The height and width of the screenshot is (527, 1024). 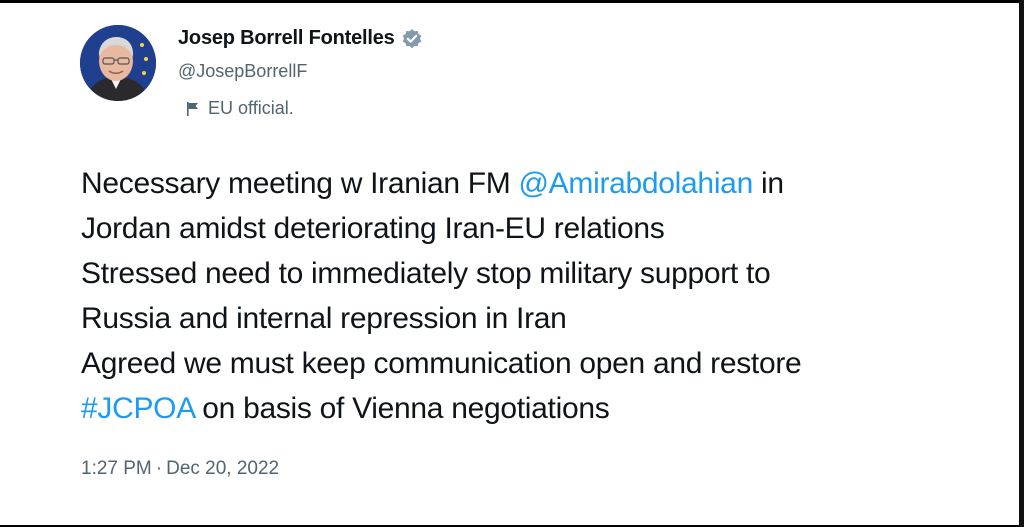 I want to click on tweet-line-6-text: on basis of Vienna negotiations, so click(x=402, y=408).